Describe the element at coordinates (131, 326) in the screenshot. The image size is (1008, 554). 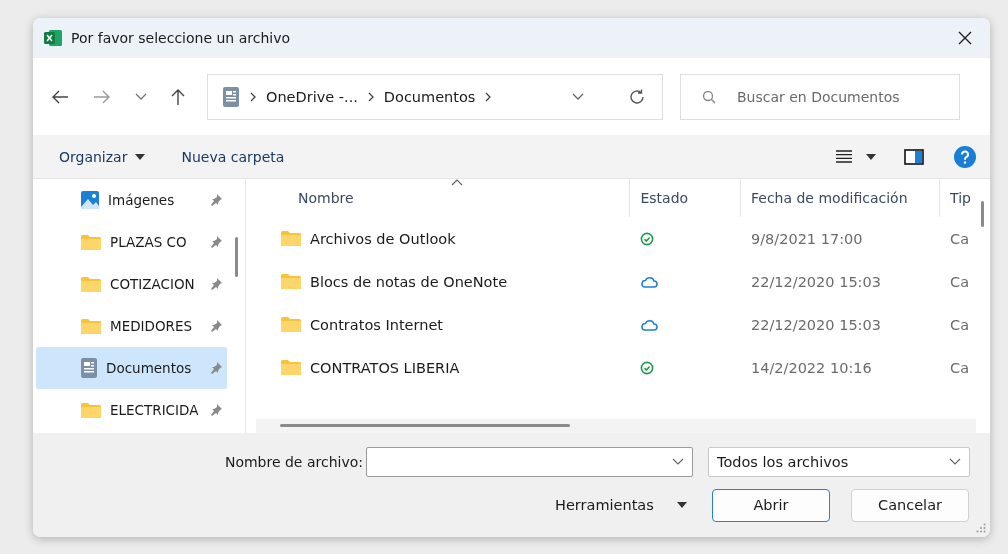
I see `sidebar-item: MEDIDORES` at that location.